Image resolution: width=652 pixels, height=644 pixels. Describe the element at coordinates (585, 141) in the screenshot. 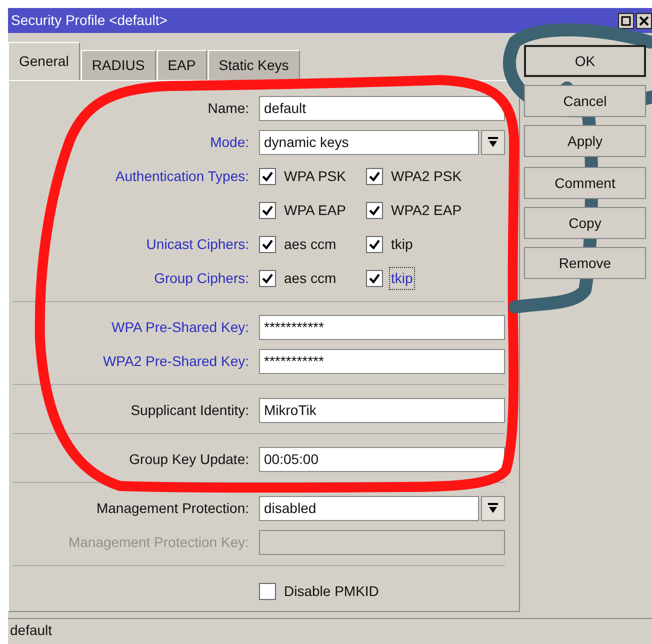

I see `dialog-button: Apply` at that location.